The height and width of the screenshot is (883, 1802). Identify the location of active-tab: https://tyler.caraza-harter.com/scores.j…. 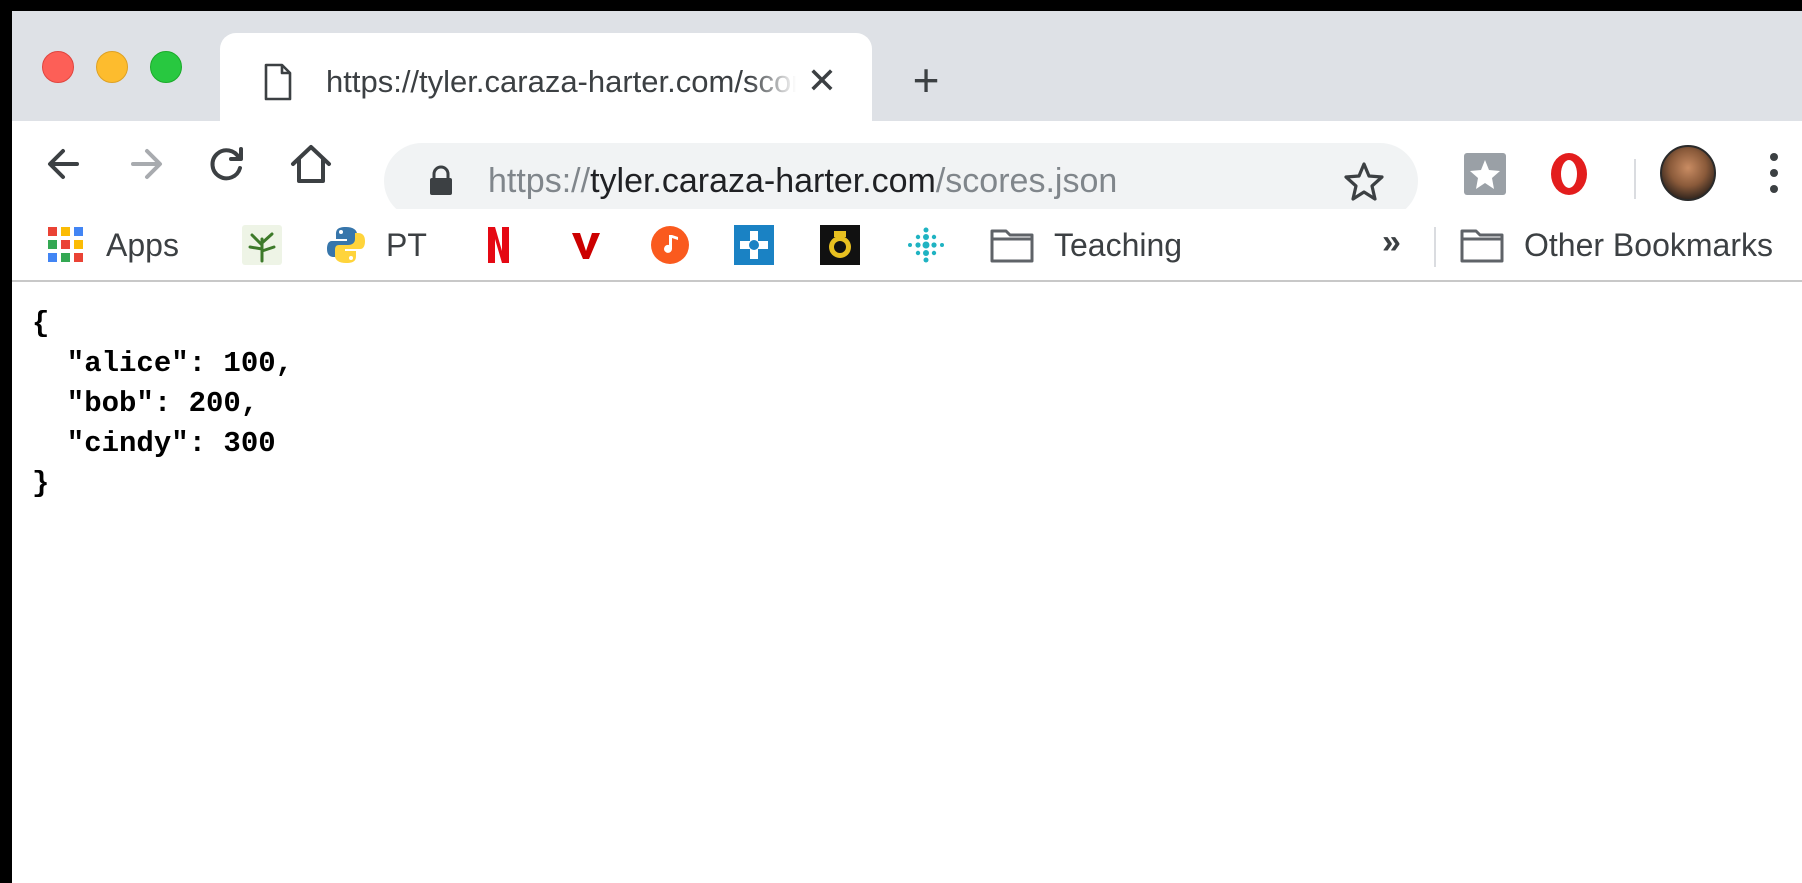
(546, 78).